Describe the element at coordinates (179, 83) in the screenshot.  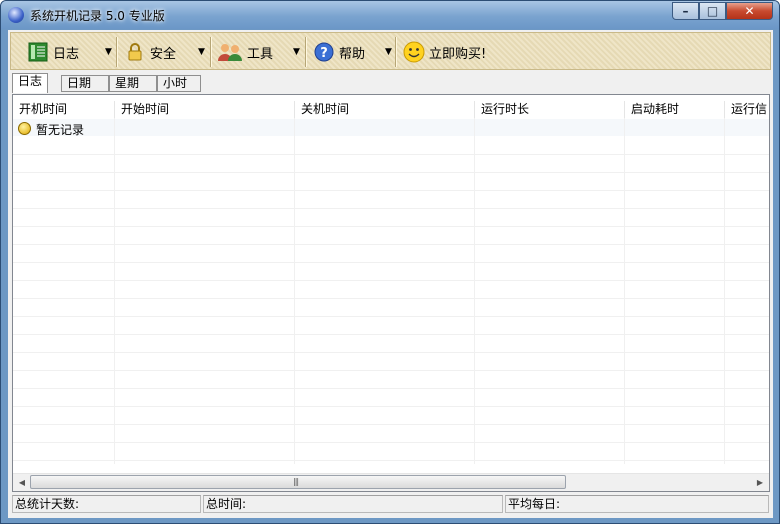
I see `tab-hour: 小时` at that location.